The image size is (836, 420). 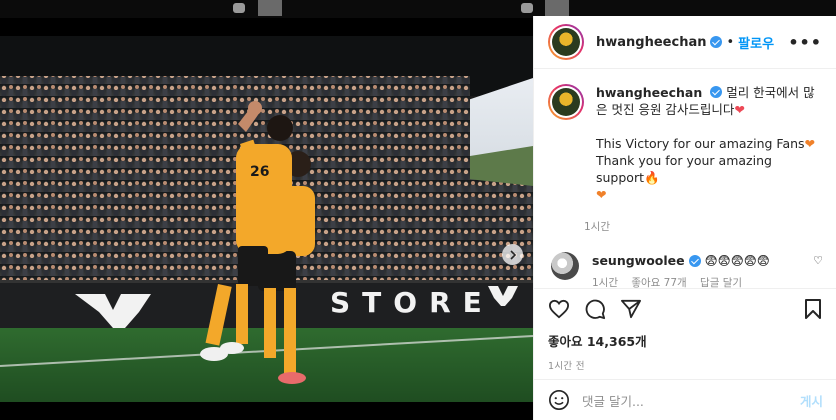 What do you see at coordinates (721, 282) in the screenshot?
I see `reply-button: 답글 달기` at bounding box center [721, 282].